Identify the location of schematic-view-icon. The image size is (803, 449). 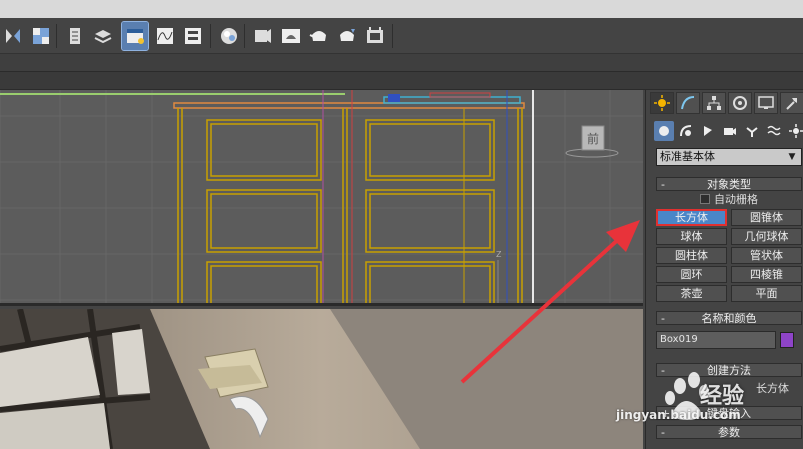
(193, 36).